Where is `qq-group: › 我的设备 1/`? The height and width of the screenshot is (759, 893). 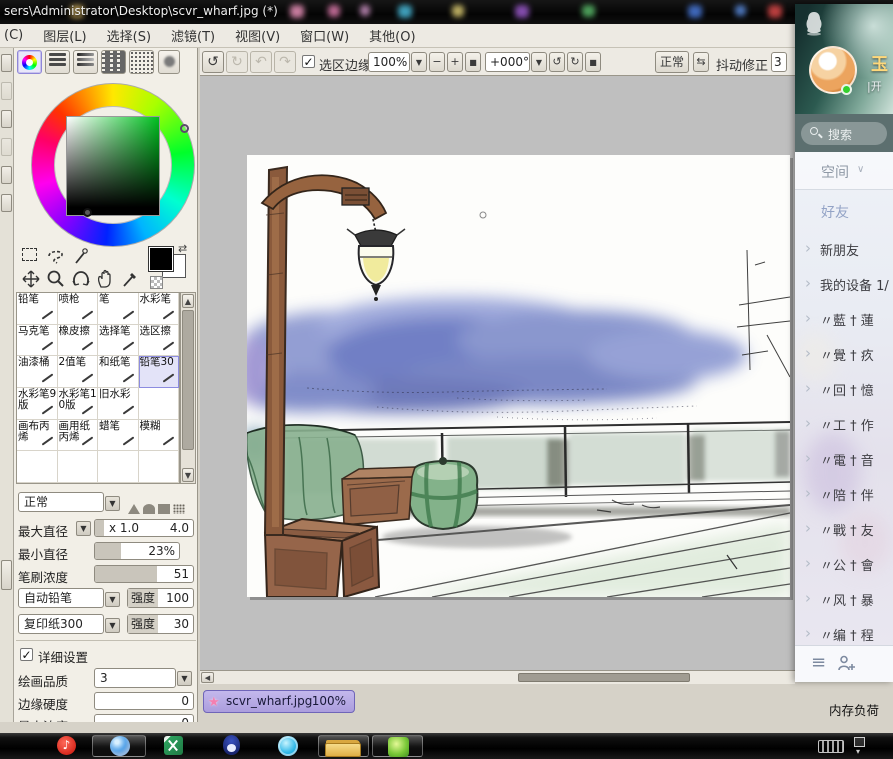
qq-group: › 我的设备 1/ is located at coordinates (844, 284).